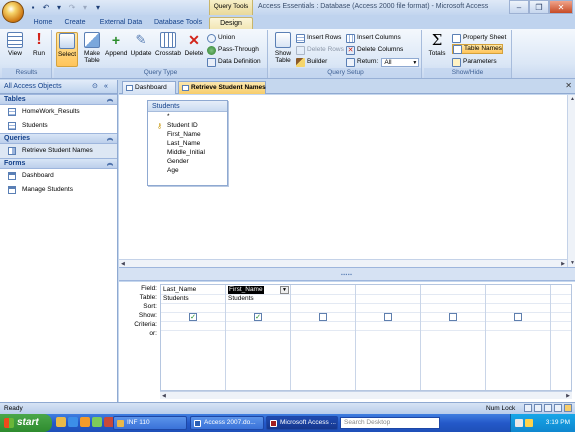  What do you see at coordinates (58, 87) in the screenshot?
I see `nav-pane-header: All Access Objects ⊙ «` at bounding box center [58, 87].